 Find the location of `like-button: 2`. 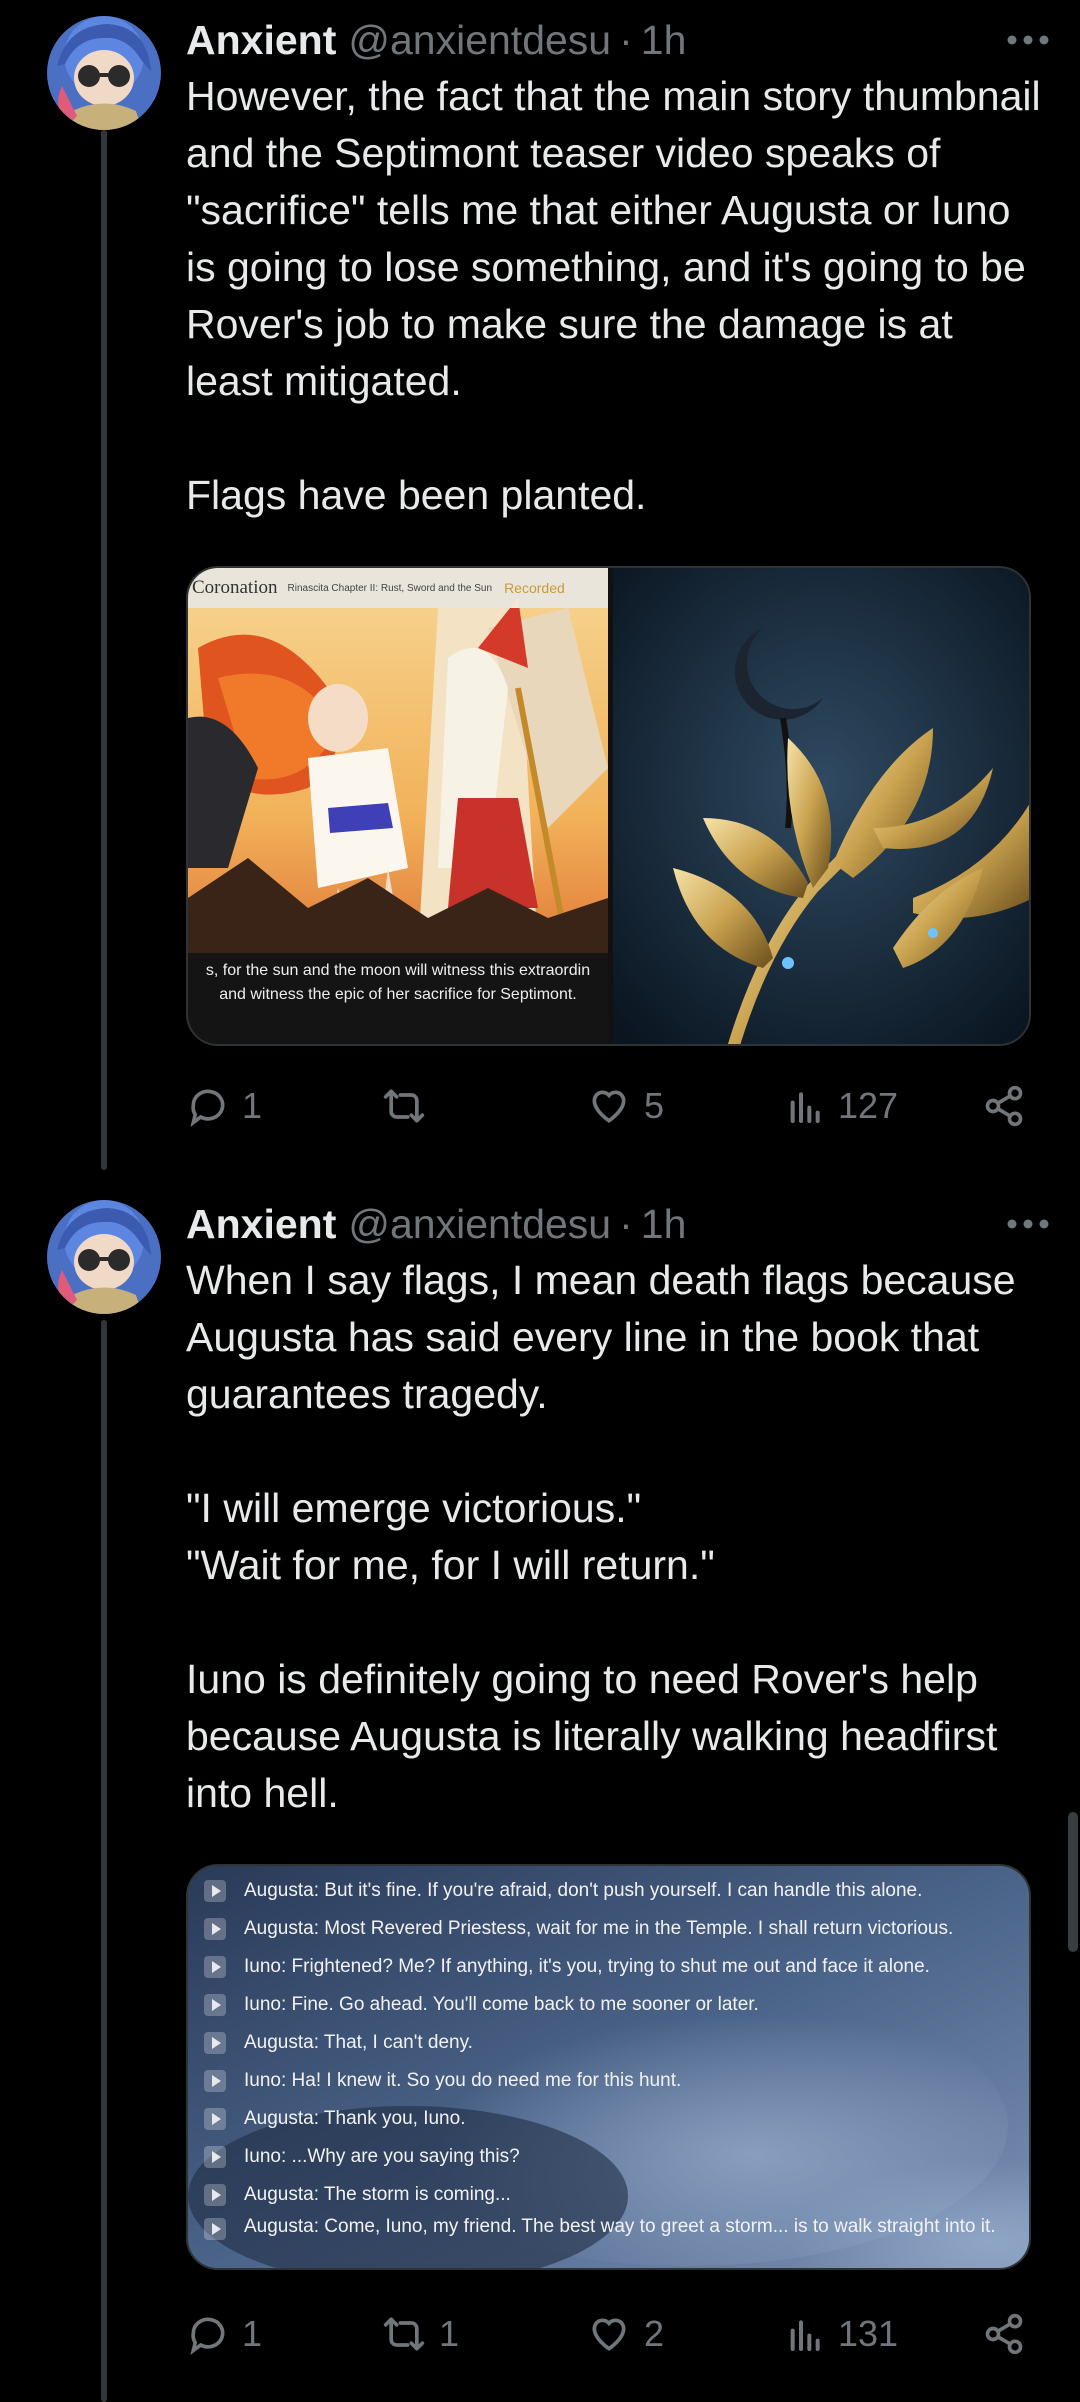

like-button: 2 is located at coordinates (625, 2334).